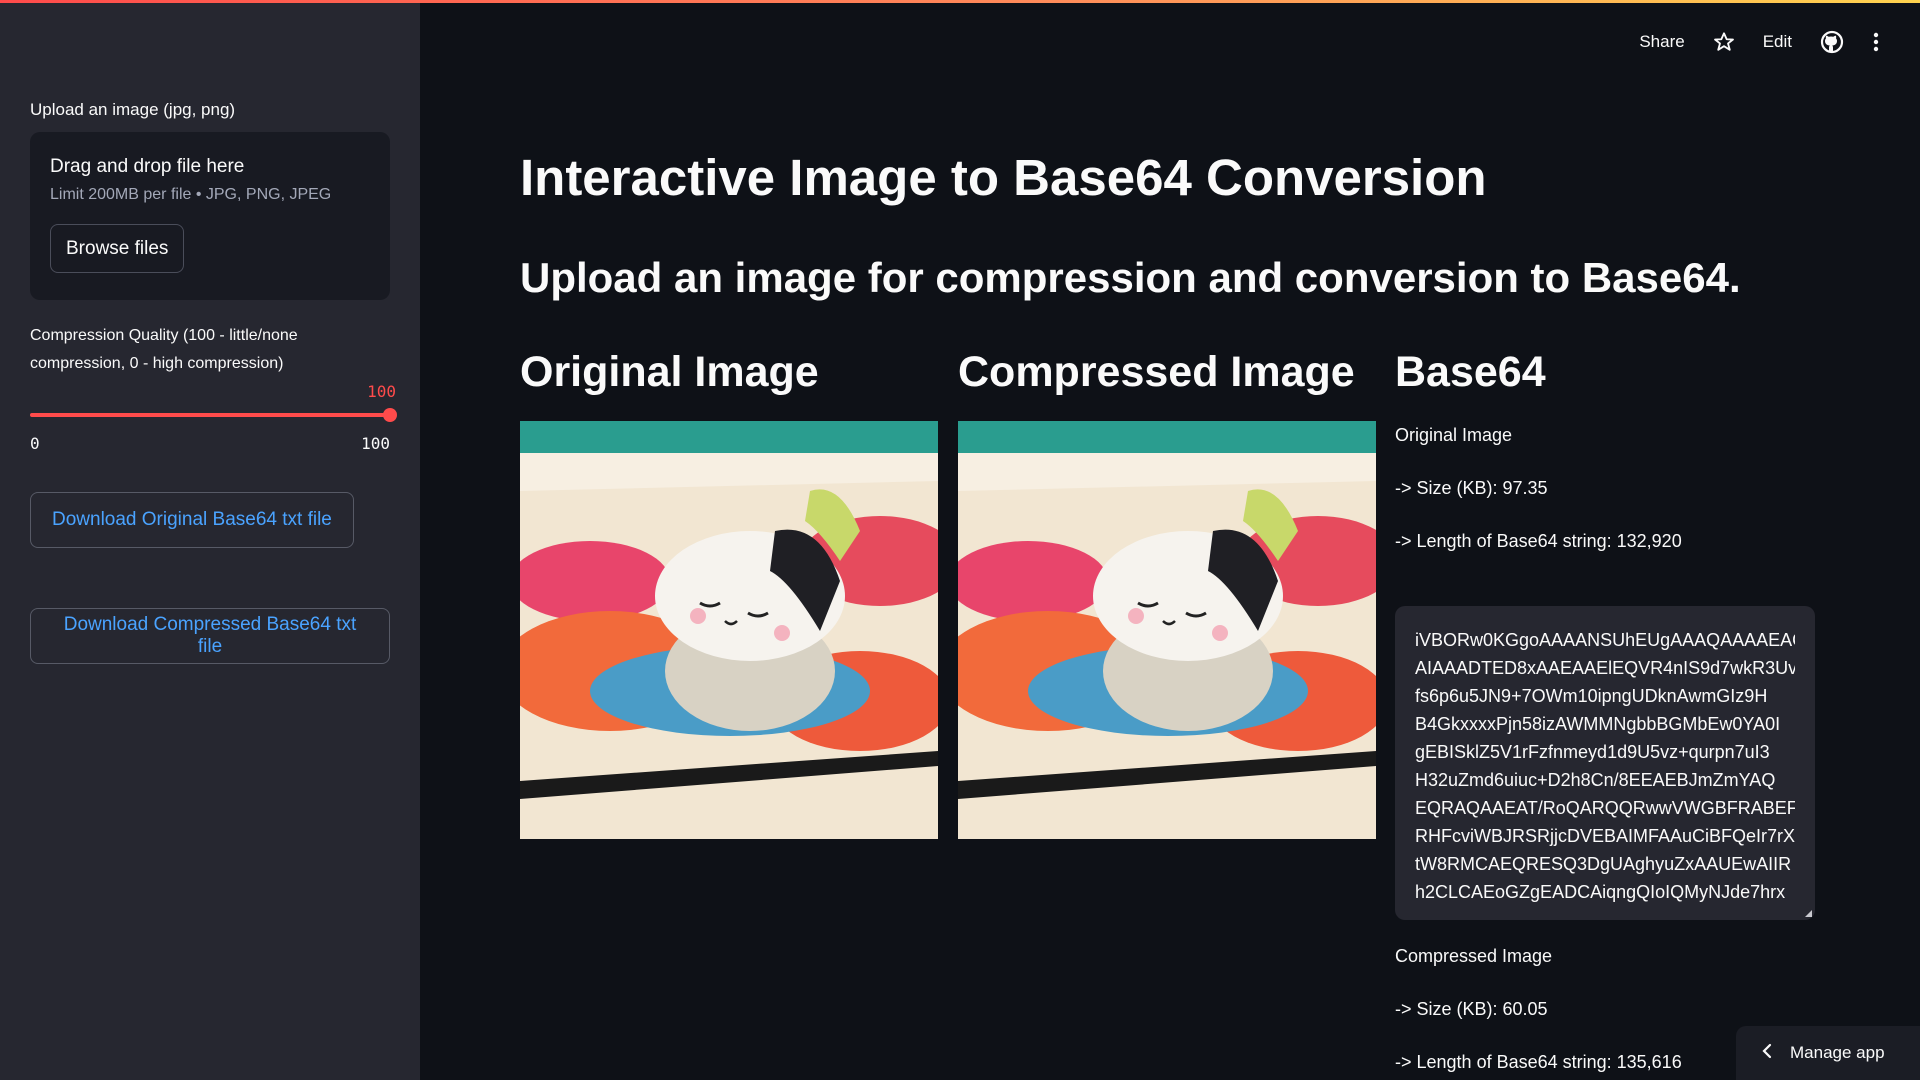 This screenshot has width=1920, height=1080. I want to click on base64-line: tW8RMCAEQRESQ3DgUAghyuZxAAUEwAIIR, so click(1603, 864).